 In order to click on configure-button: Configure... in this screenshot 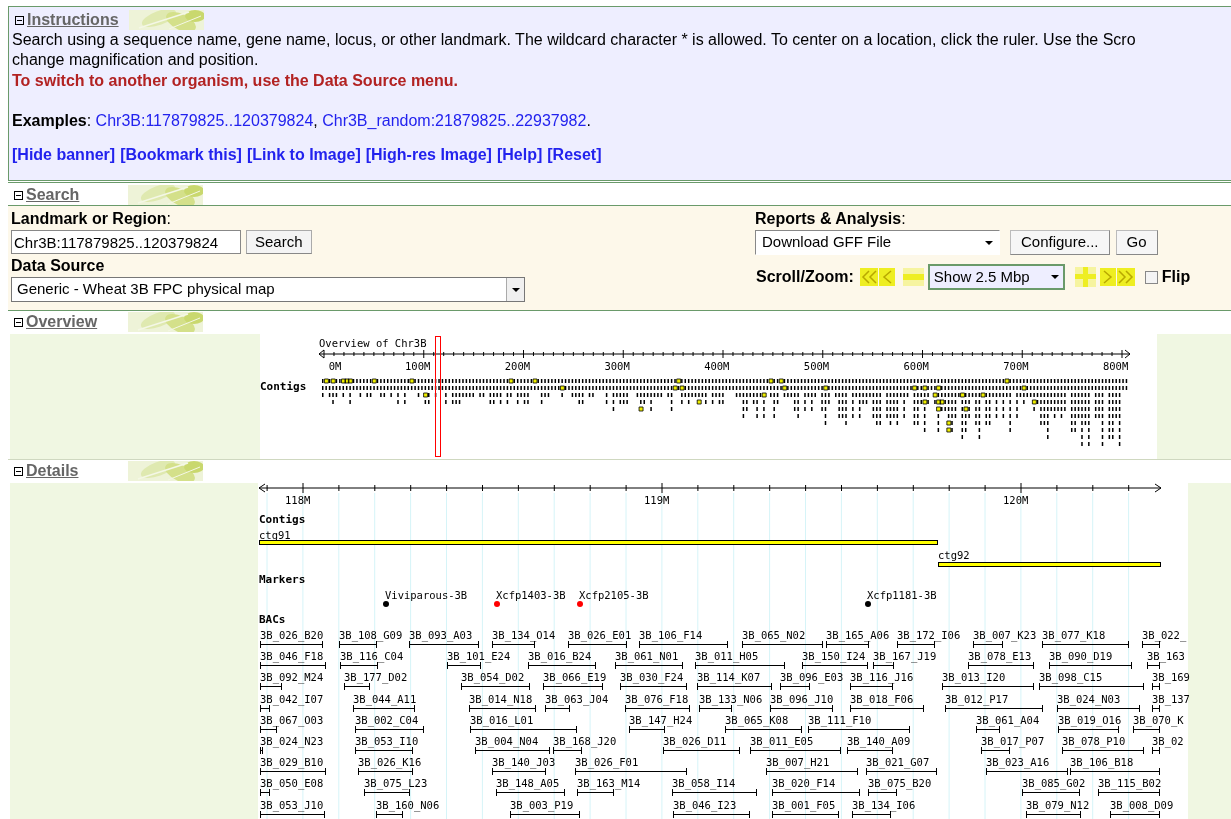, I will do `click(1060, 242)`.